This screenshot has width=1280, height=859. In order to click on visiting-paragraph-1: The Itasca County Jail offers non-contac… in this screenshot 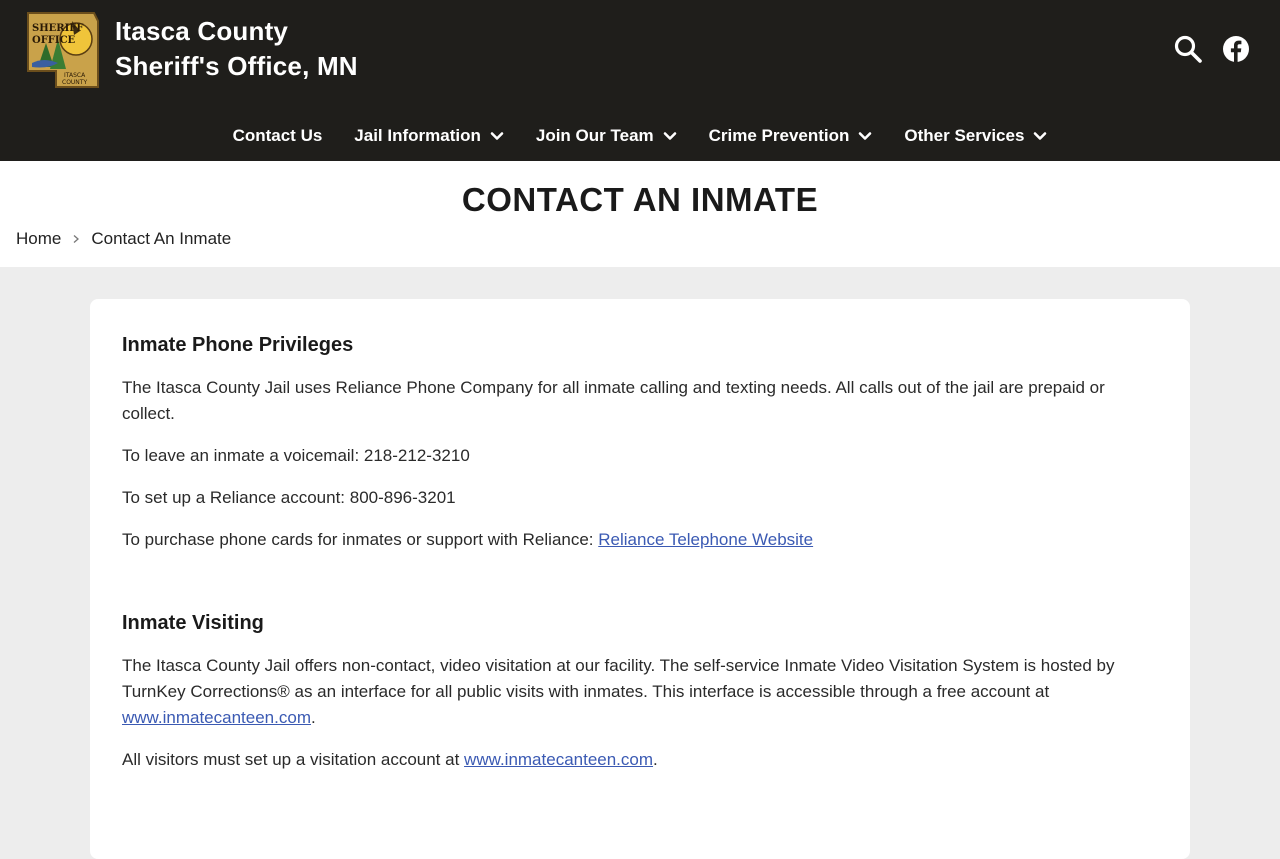, I will do `click(640, 692)`.